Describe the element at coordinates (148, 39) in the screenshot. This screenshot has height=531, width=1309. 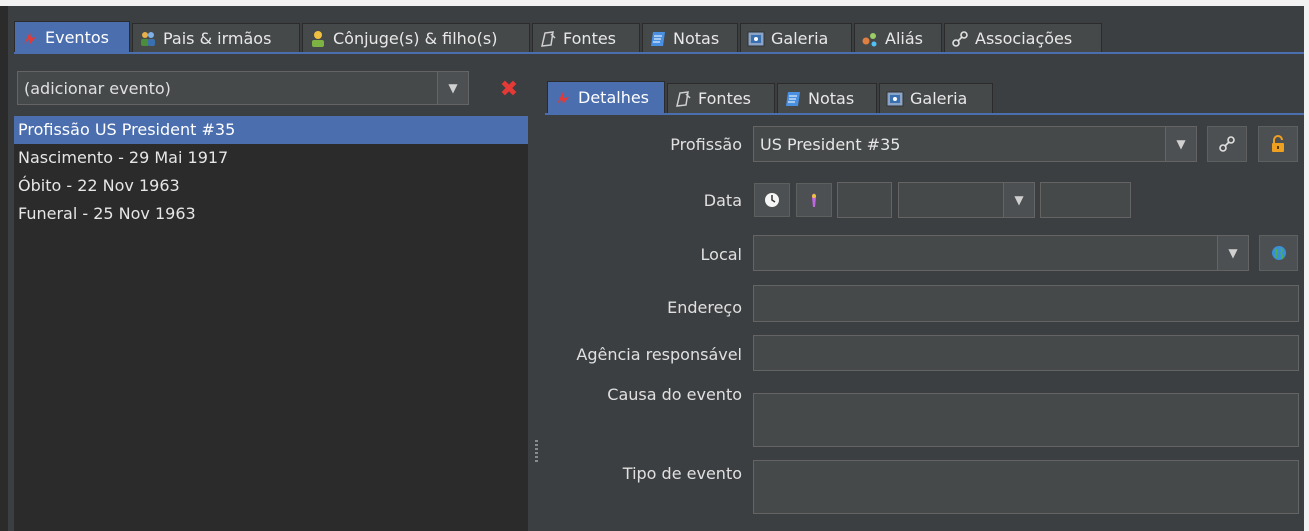
I see `family-icon` at that location.